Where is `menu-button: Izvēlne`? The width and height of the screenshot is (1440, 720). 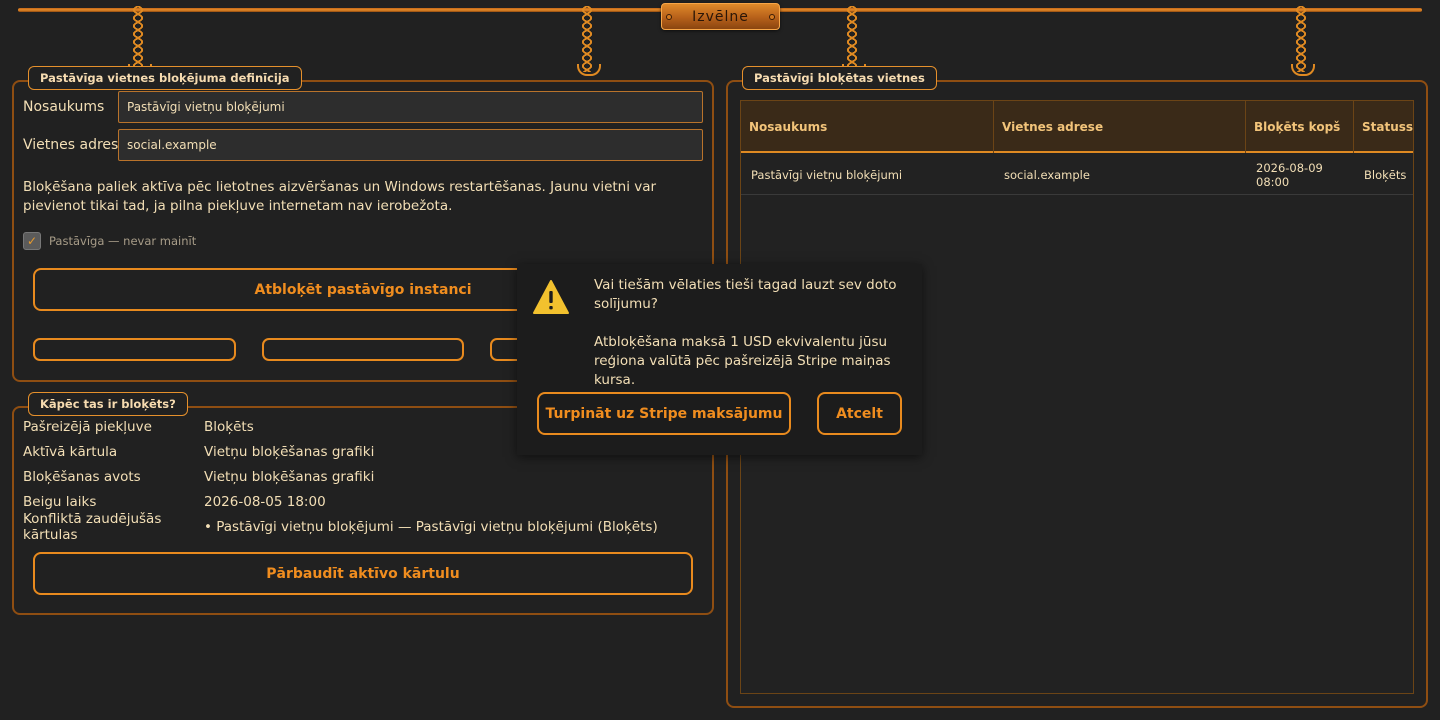 menu-button: Izvēlne is located at coordinates (720, 16).